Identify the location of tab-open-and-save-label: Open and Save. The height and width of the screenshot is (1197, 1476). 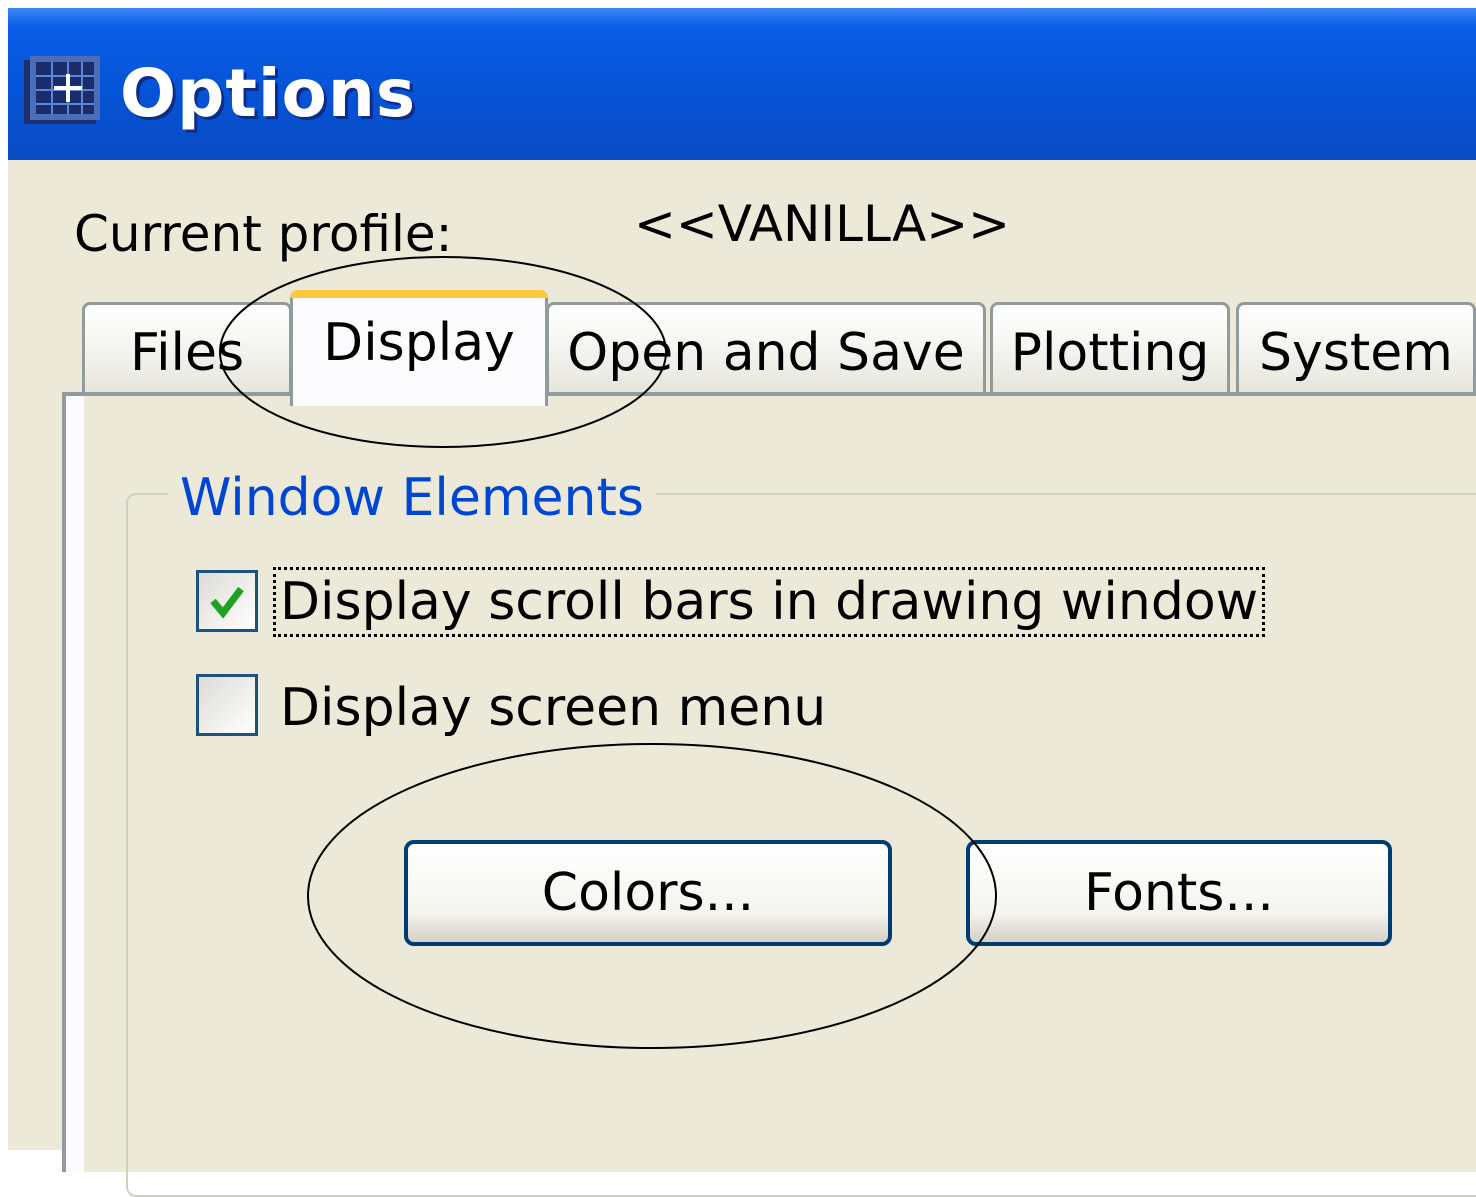
(766, 353).